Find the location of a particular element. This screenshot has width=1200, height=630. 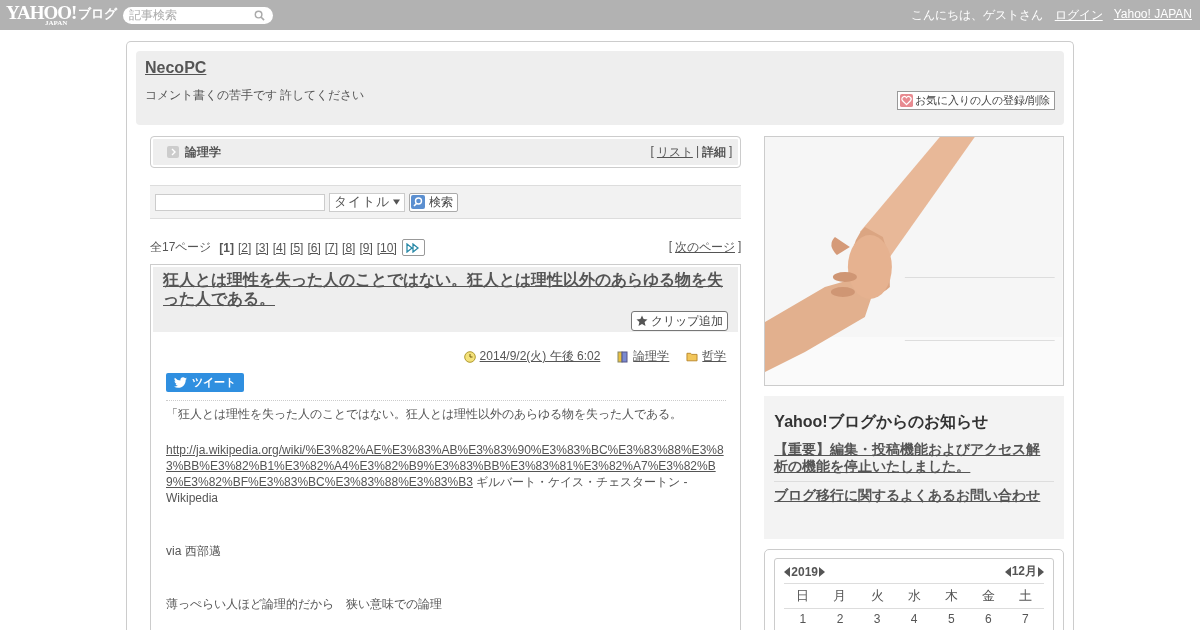

post-date: 2014/9/2(火) 午後 6:02 is located at coordinates (540, 356).